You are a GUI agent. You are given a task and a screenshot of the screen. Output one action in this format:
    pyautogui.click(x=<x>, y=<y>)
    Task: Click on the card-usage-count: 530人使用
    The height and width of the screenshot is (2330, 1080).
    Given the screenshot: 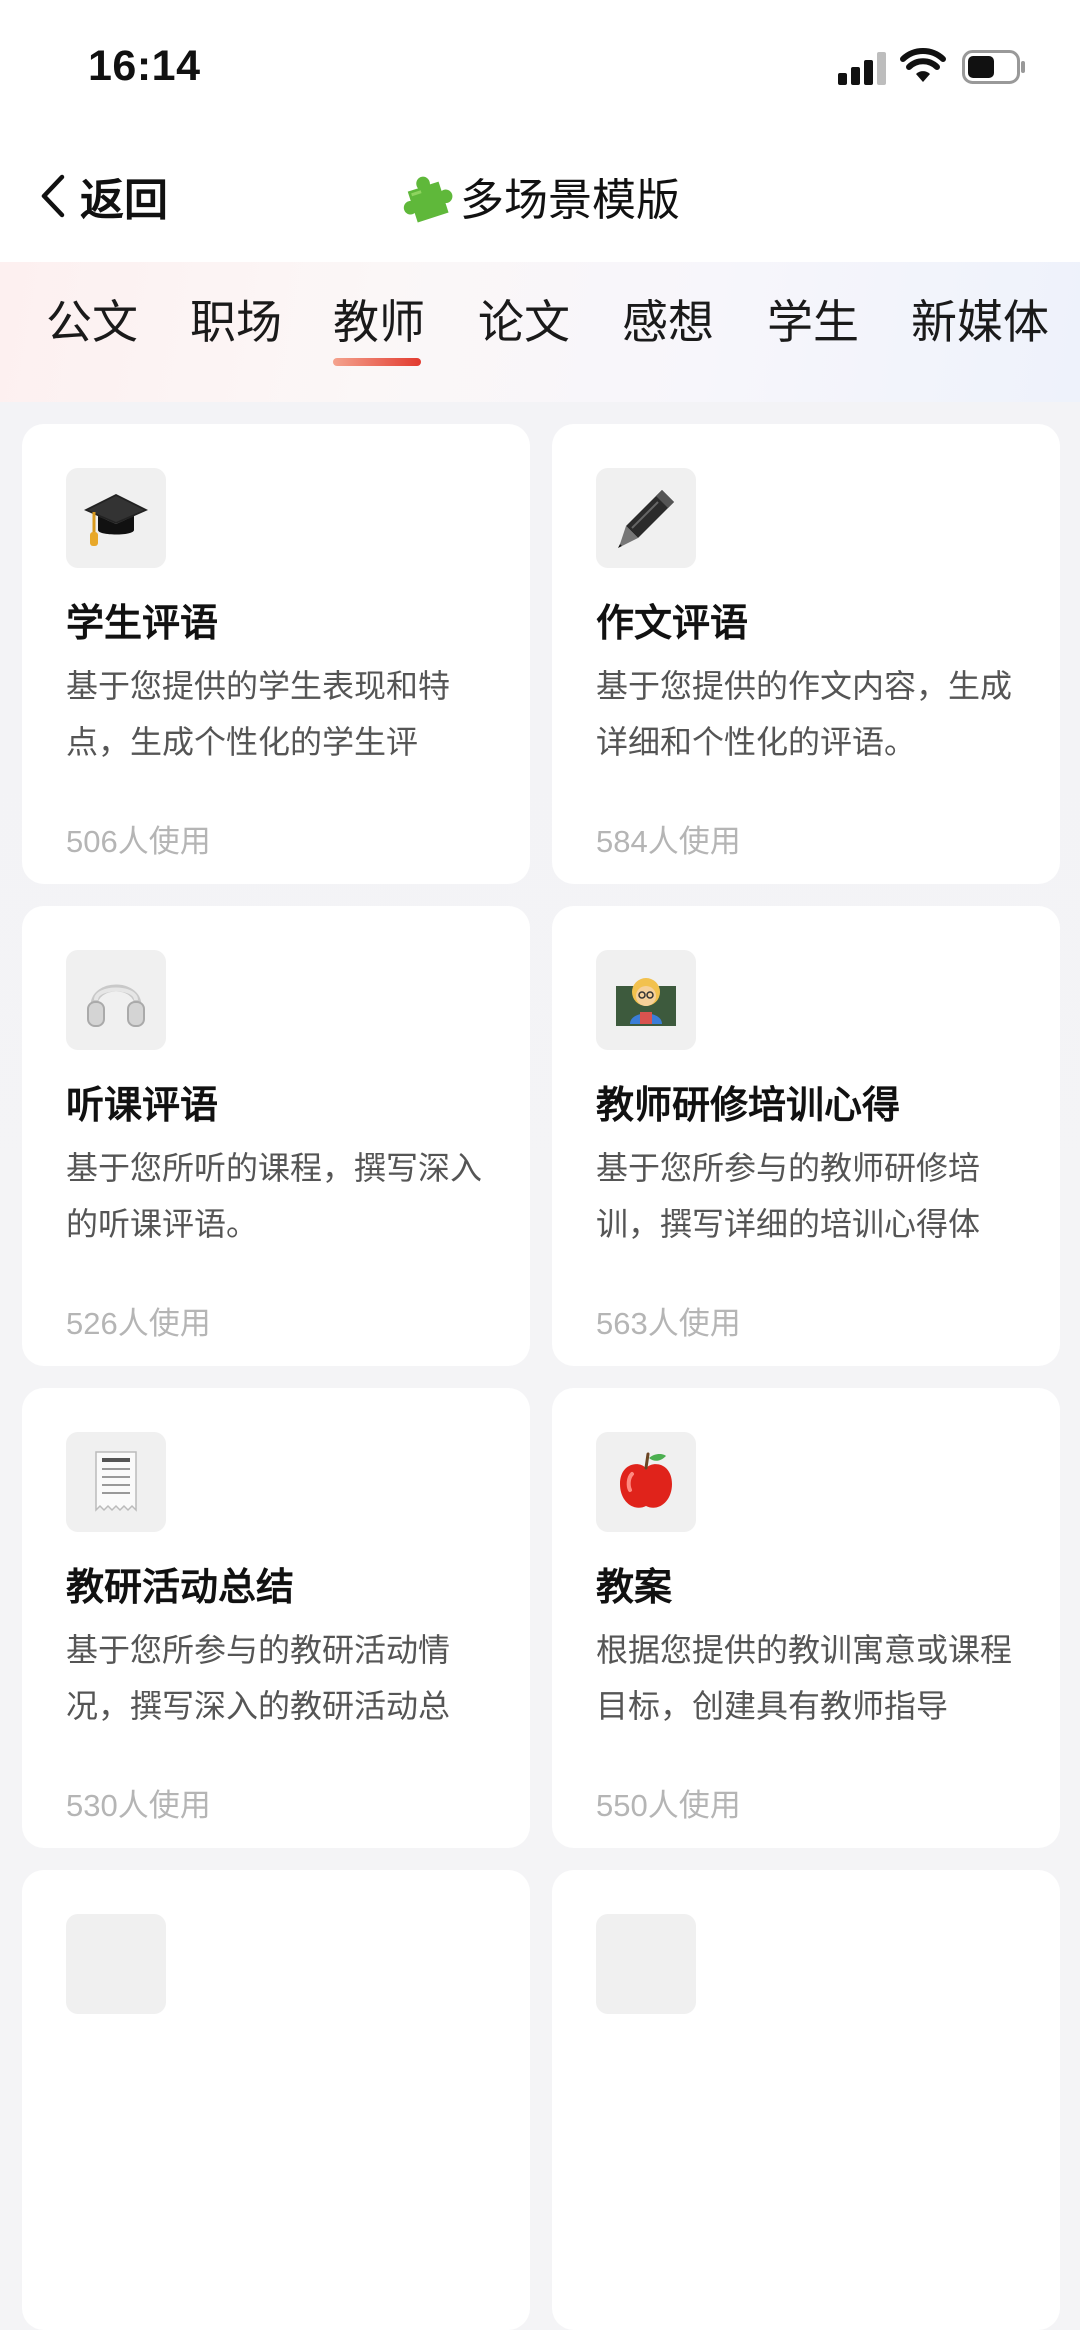 What is the action you would take?
    pyautogui.click(x=138, y=1805)
    